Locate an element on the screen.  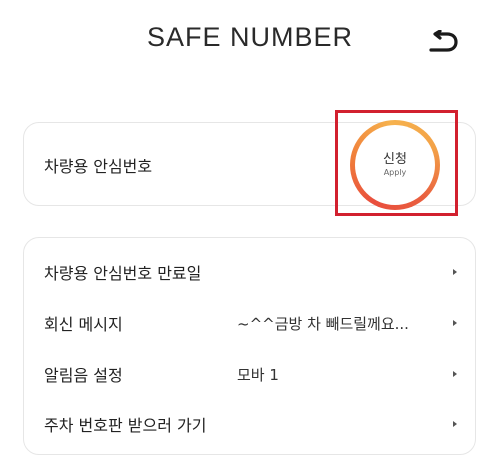
row-label: 회신 메시지 is located at coordinates (83, 324).